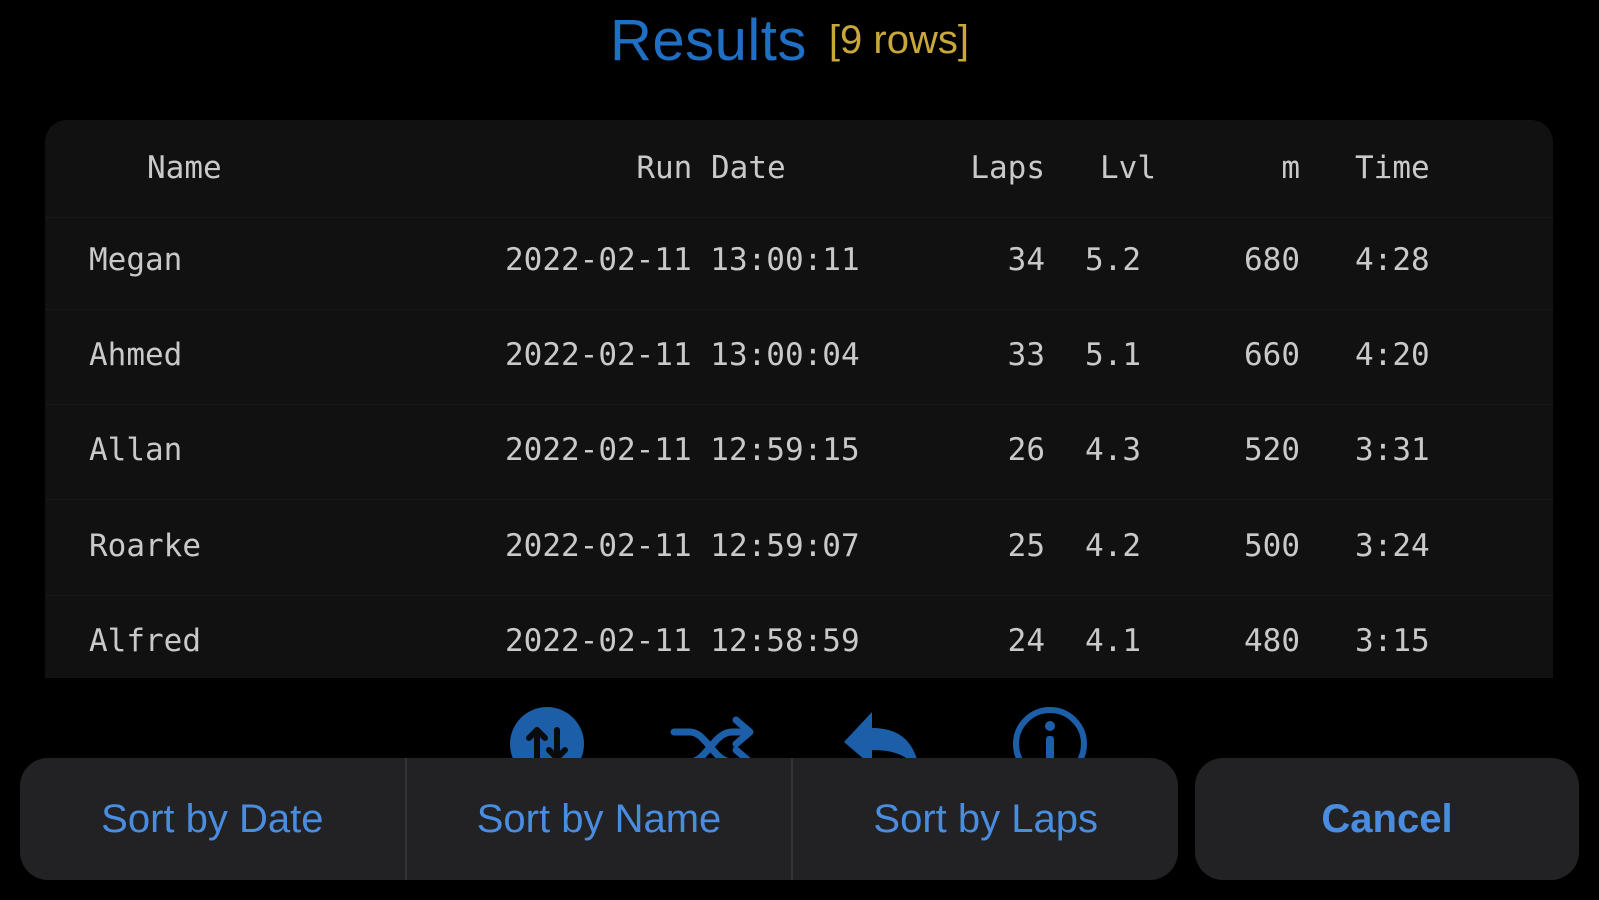 The image size is (1599, 900). I want to click on cell-lvl: 4.2, so click(1113, 546).